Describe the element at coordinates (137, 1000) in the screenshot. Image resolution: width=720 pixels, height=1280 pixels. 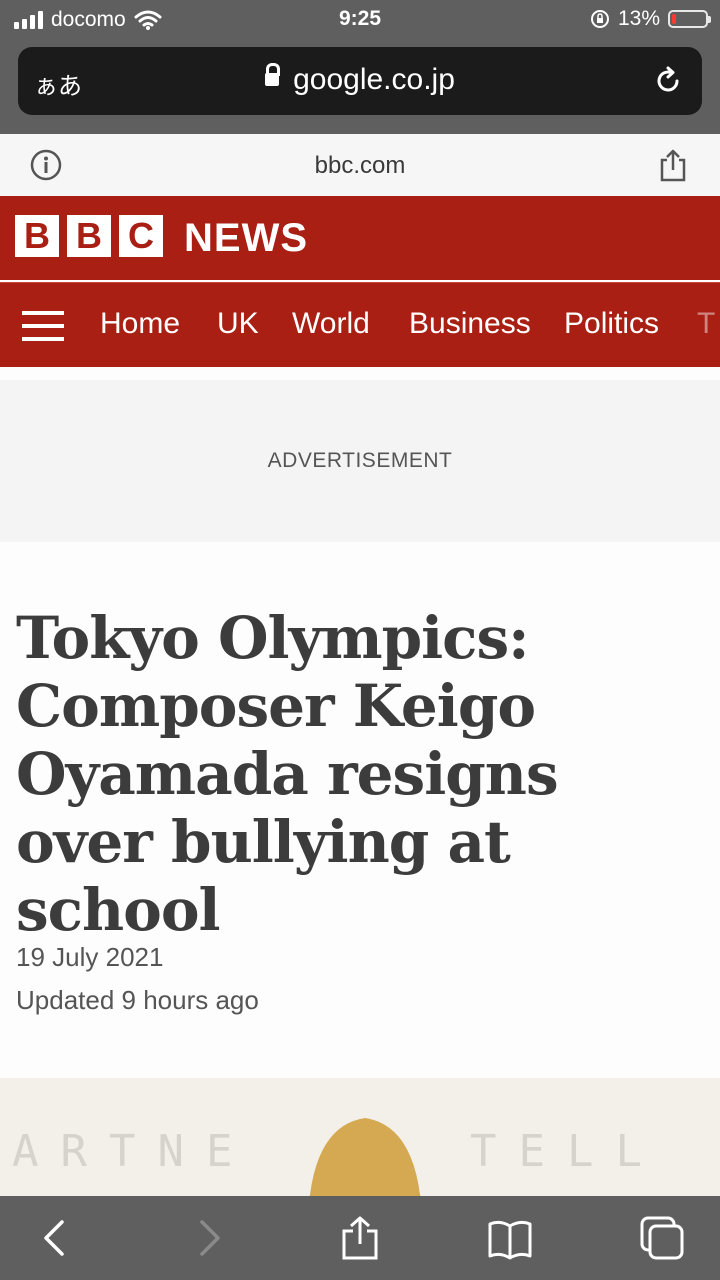
I see `article-updated: Updated 9 hours ago` at that location.